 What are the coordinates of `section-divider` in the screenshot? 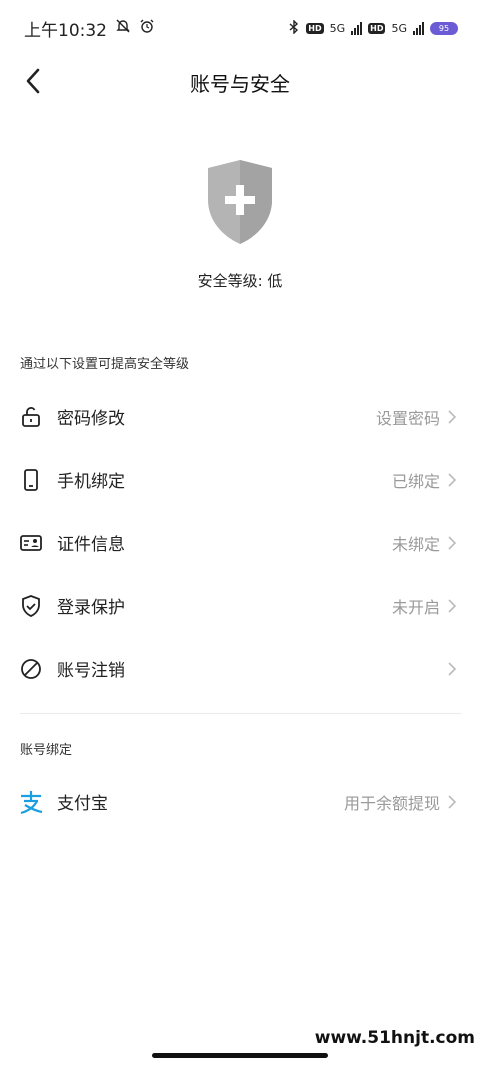 It's located at (241, 713).